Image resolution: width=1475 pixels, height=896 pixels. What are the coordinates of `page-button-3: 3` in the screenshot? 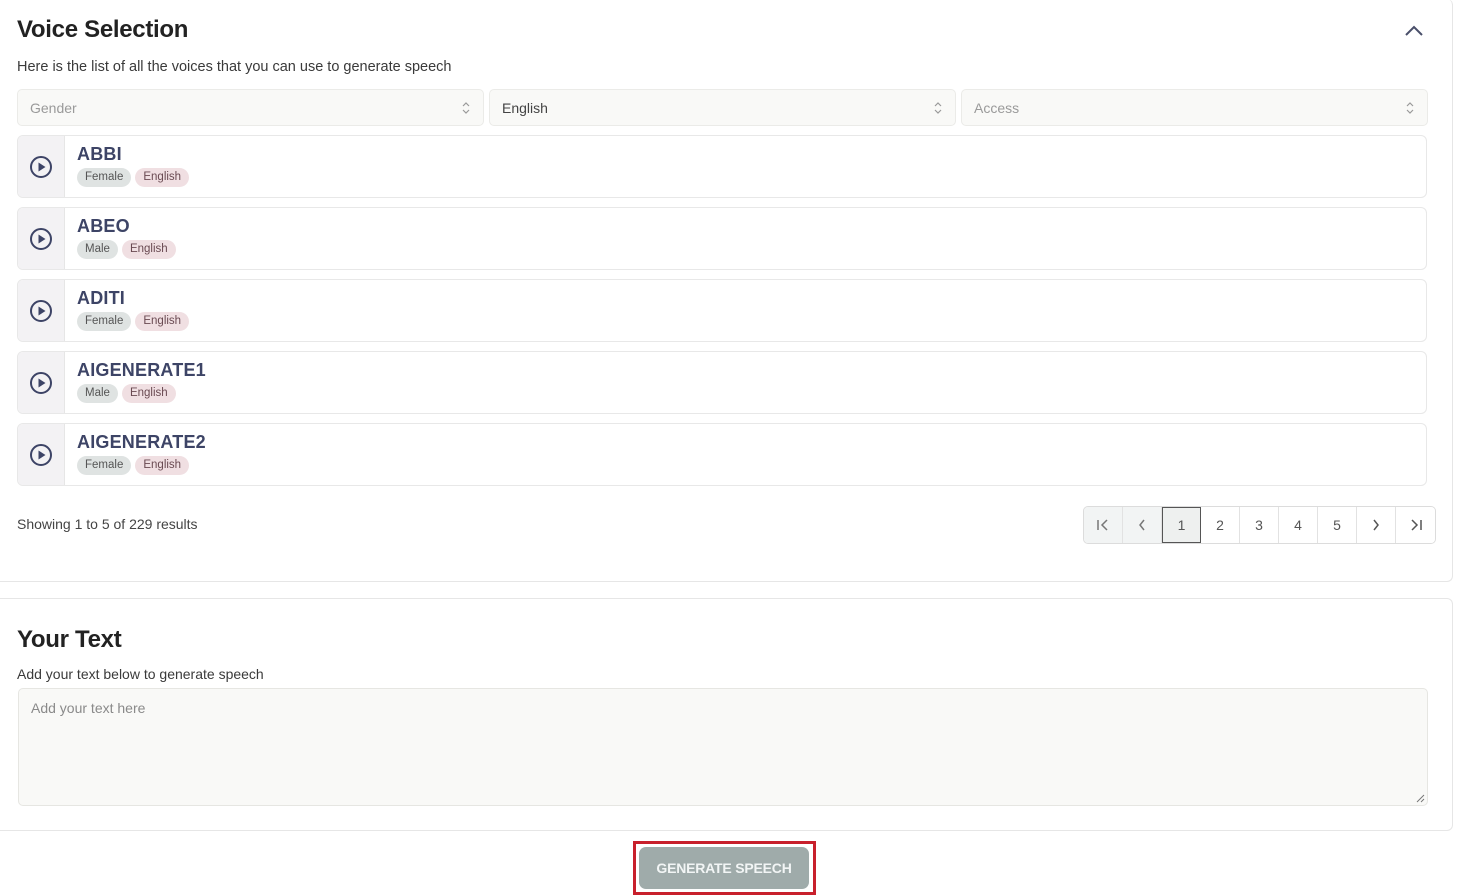 It's located at (1259, 525).